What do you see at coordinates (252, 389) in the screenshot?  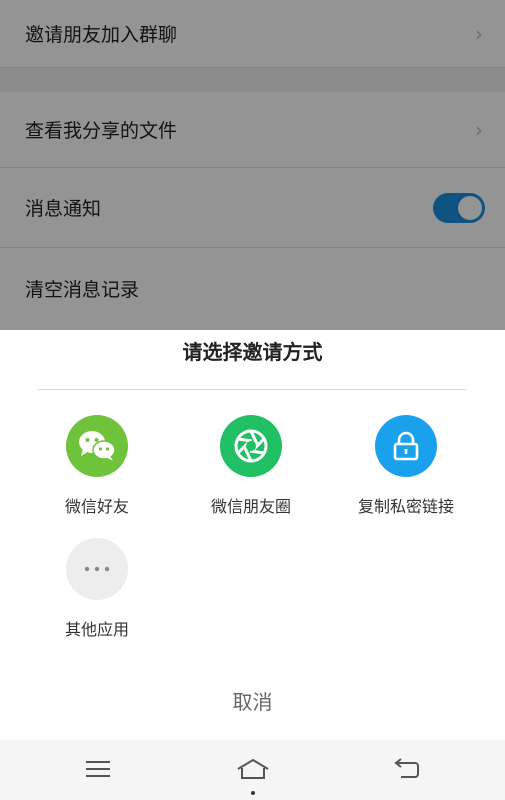 I see `sheet-divider` at bounding box center [252, 389].